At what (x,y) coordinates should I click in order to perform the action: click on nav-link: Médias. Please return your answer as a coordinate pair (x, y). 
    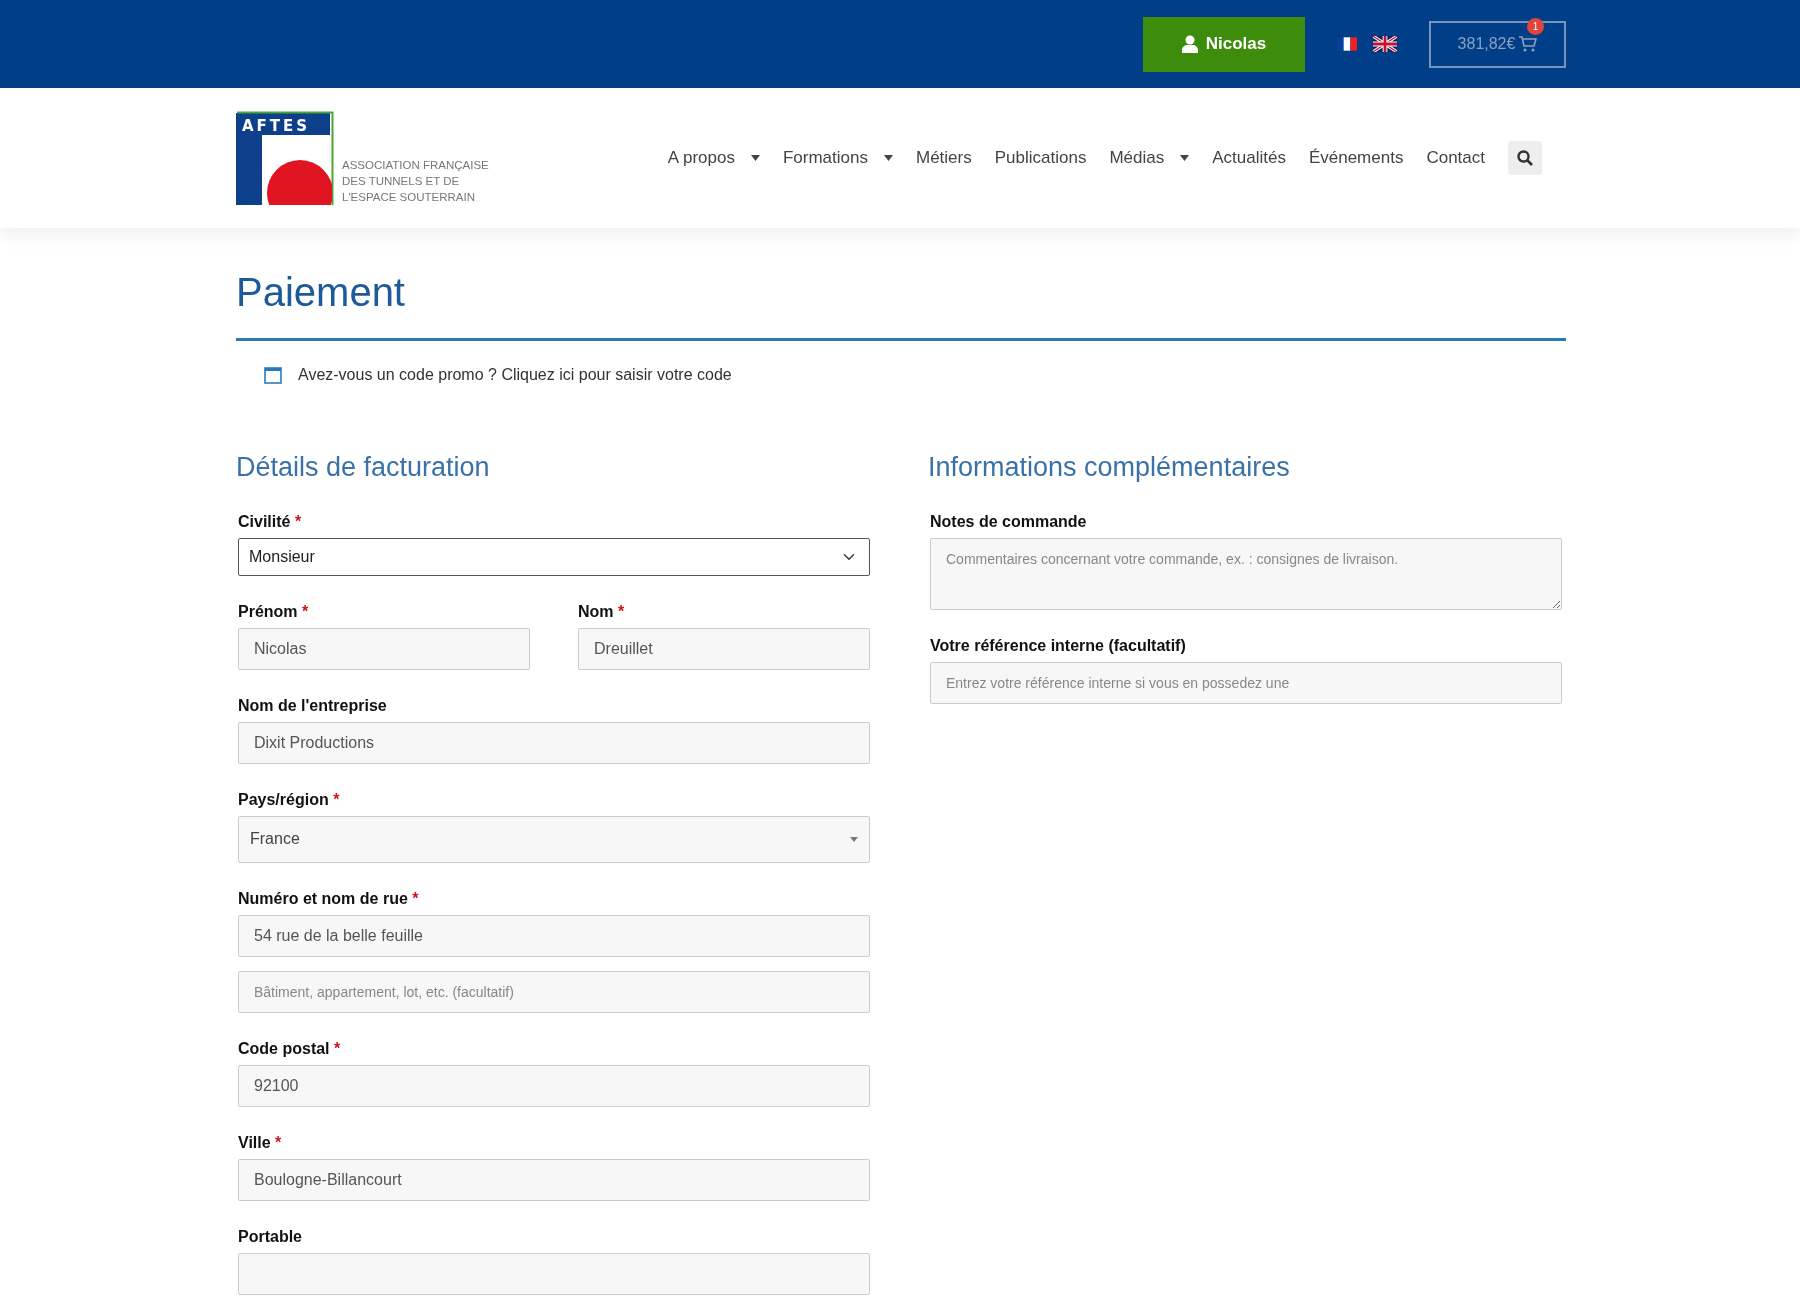
    Looking at the image, I should click on (1149, 158).